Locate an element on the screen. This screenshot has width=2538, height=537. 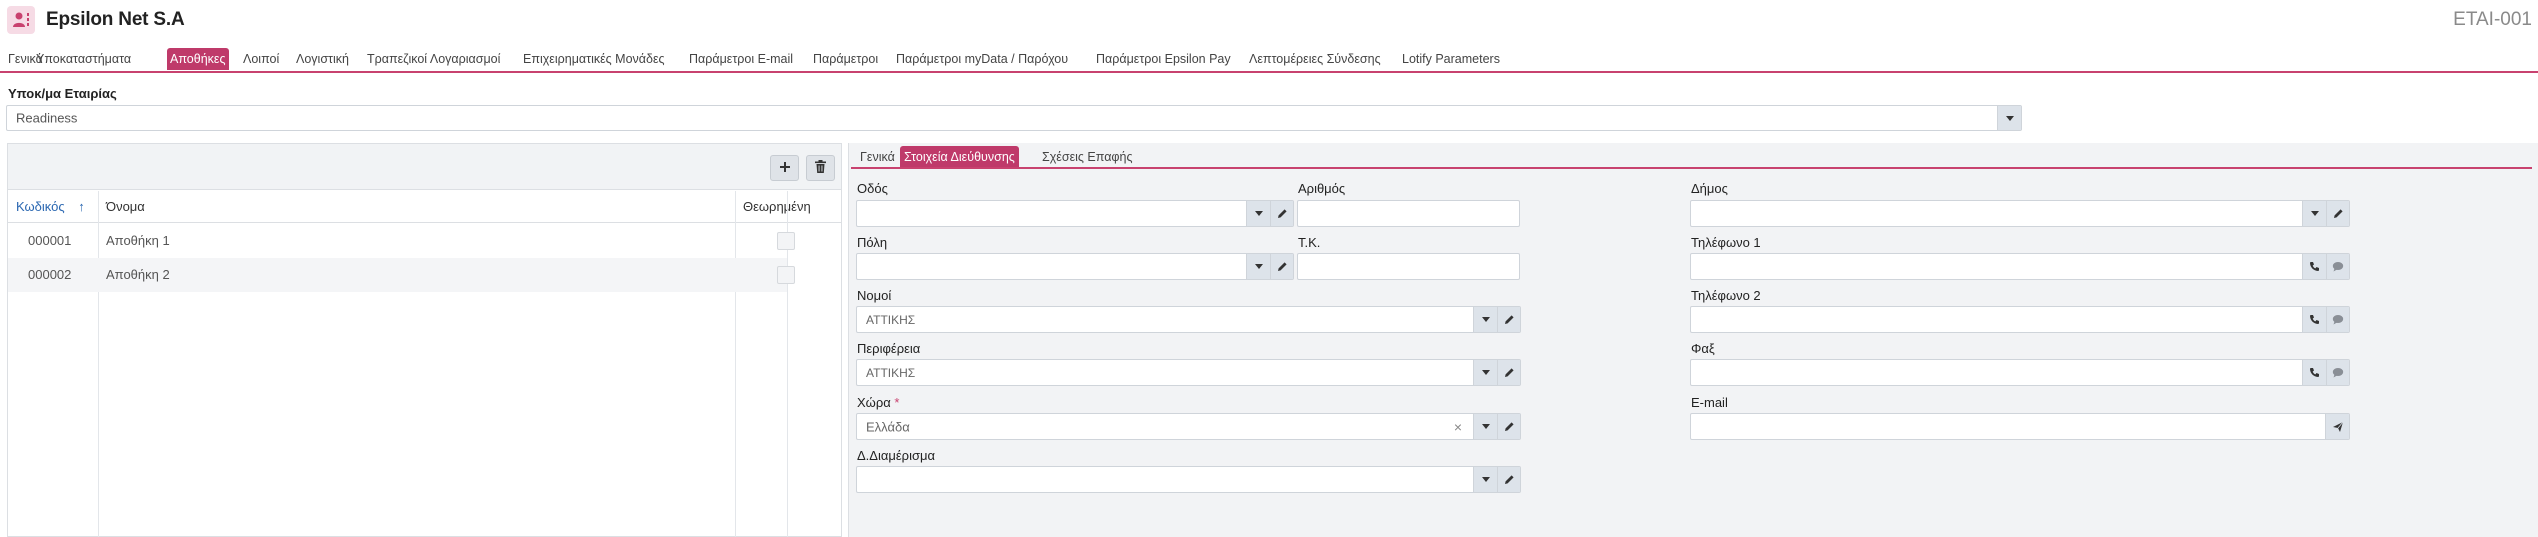
tab-epsilon-pay-params: Παράμετροι Epsilon Pay is located at coordinates (1163, 59).